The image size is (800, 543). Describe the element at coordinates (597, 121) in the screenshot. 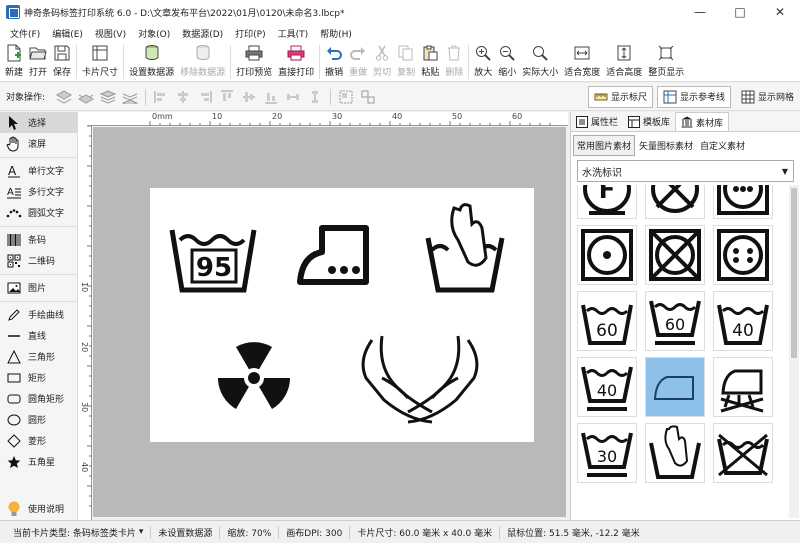

I see `tab-properties: 属性栏` at that location.